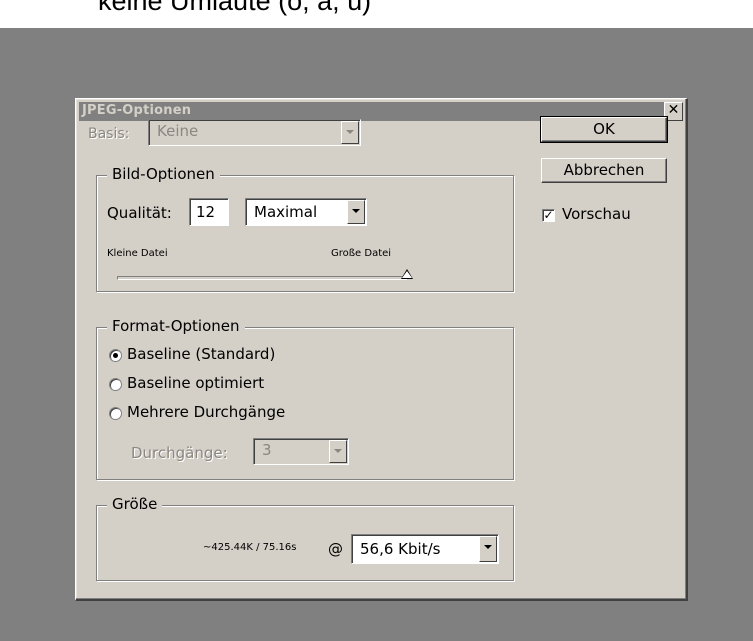 Image resolution: width=753 pixels, height=641 pixels. What do you see at coordinates (206, 412) in the screenshot?
I see `radio-label-progressive: Mehrere Durchgänge` at bounding box center [206, 412].